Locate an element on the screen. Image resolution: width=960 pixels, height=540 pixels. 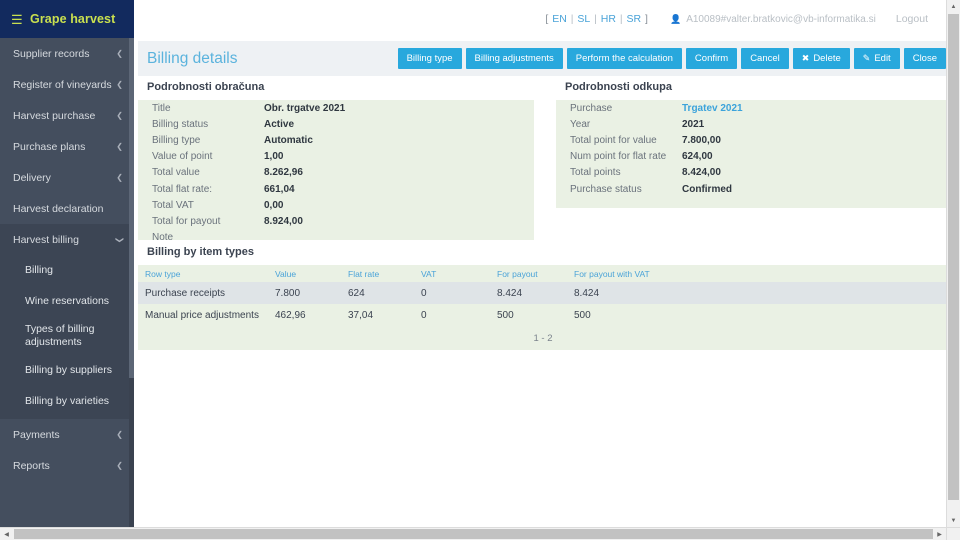
scroll-up-icon: ▲ is located at coordinates (953, 6).